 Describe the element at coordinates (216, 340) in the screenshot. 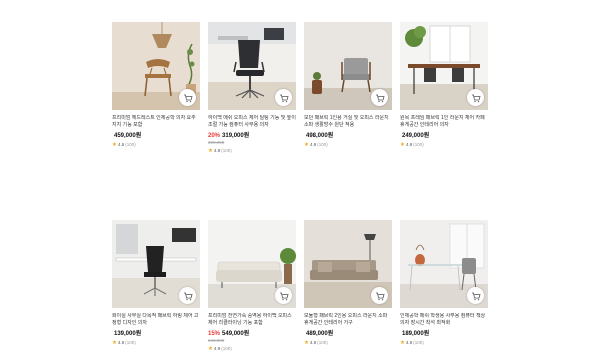

I see `original-price: 646,000` at that location.